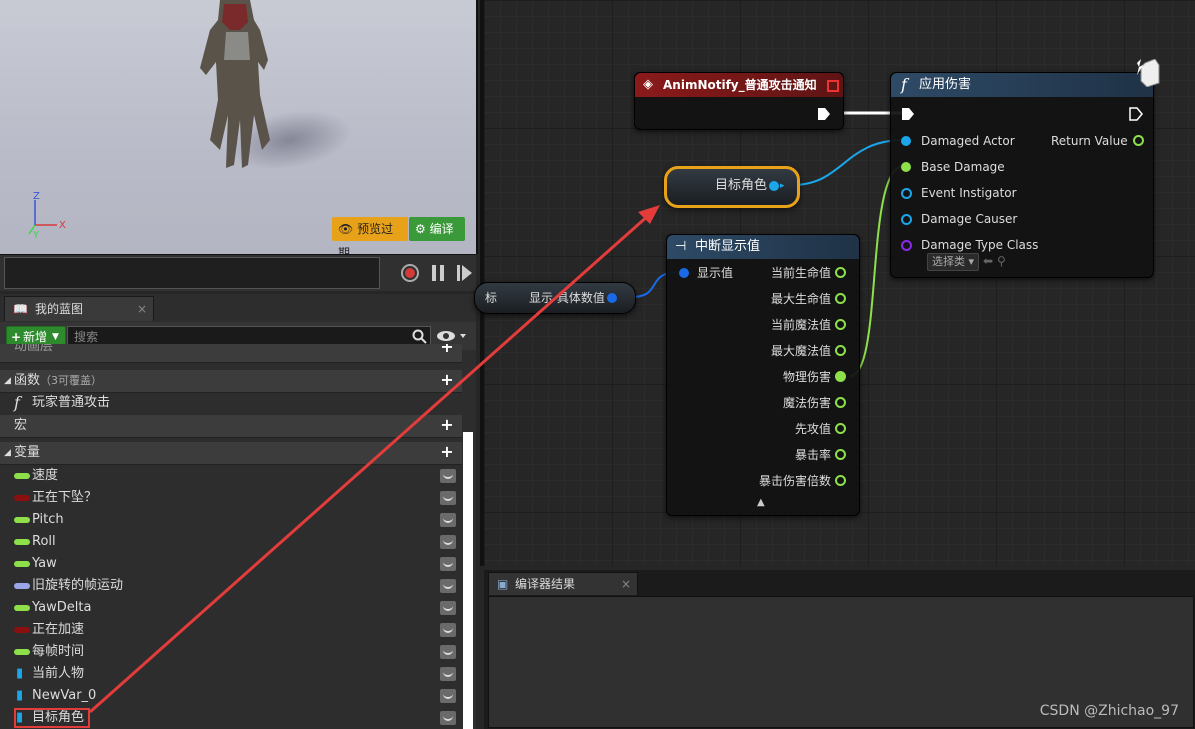 This screenshot has width=1195, height=729. I want to click on break-node-header: ⊣ 中断显示值, so click(763, 247).